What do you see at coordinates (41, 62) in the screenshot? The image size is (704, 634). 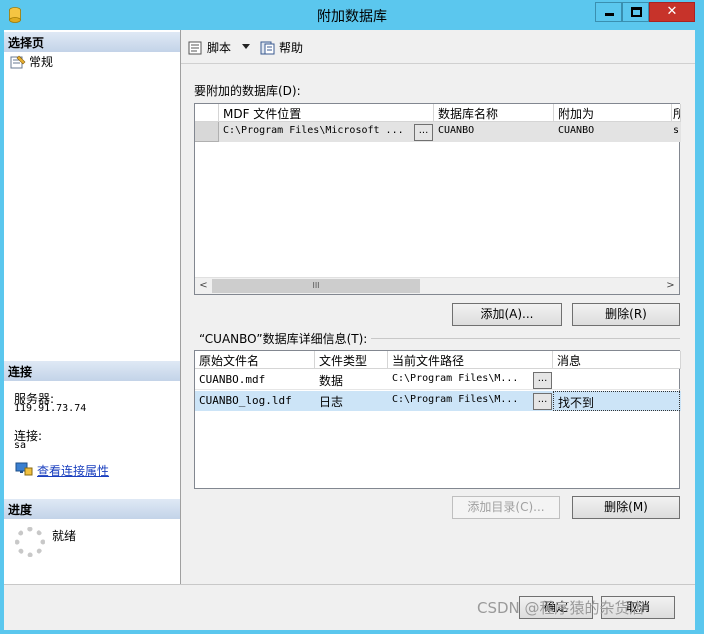 I see `page-item-label: 常规` at bounding box center [41, 62].